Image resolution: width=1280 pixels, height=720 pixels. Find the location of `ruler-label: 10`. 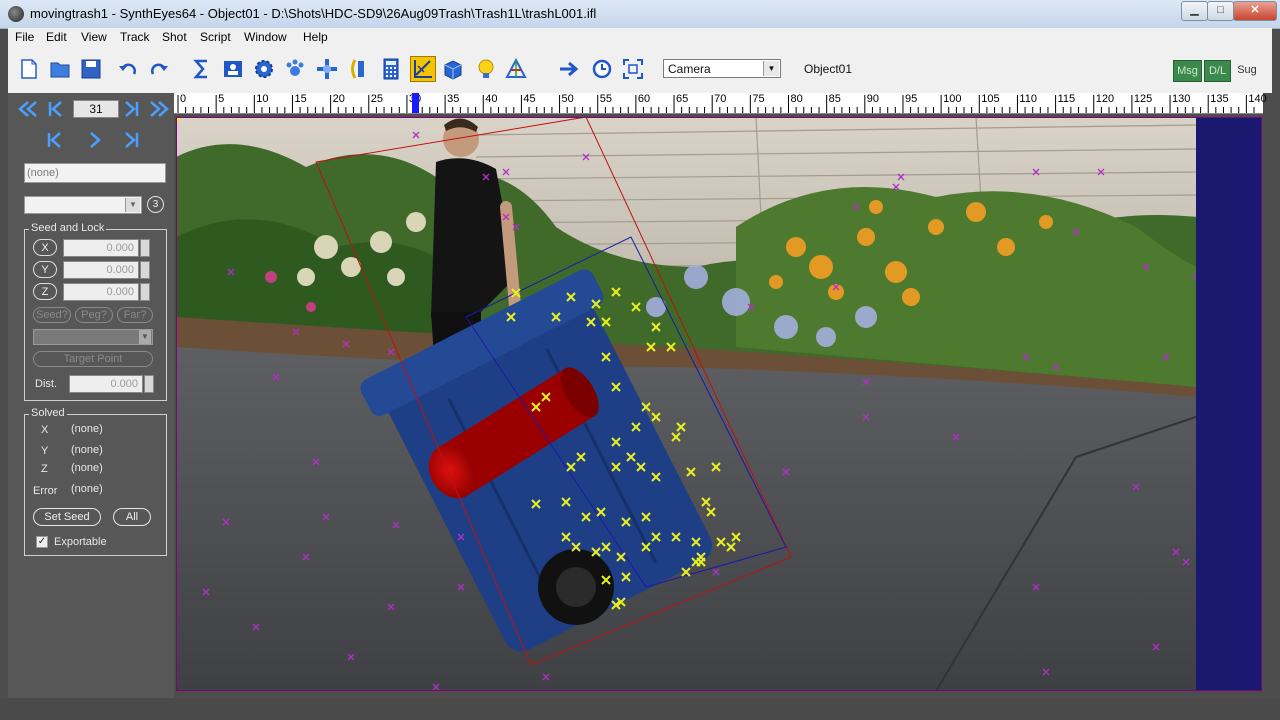

ruler-label: 10 is located at coordinates (262, 99).